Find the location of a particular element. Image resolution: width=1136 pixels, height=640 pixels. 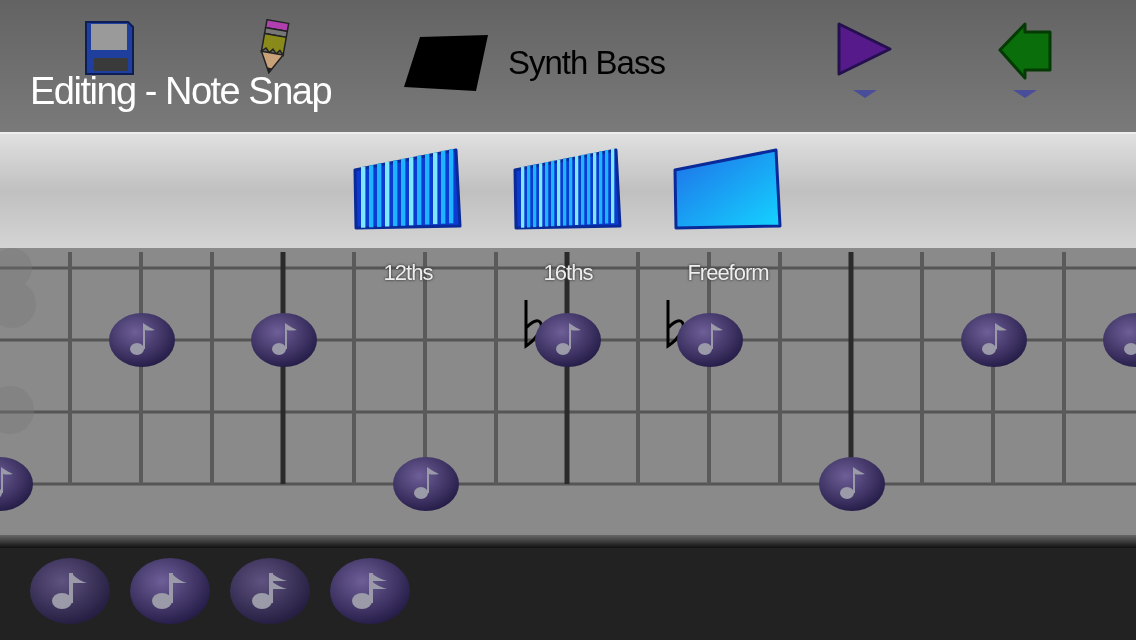

mode-title: Editing - Note Snap is located at coordinates (181, 91).